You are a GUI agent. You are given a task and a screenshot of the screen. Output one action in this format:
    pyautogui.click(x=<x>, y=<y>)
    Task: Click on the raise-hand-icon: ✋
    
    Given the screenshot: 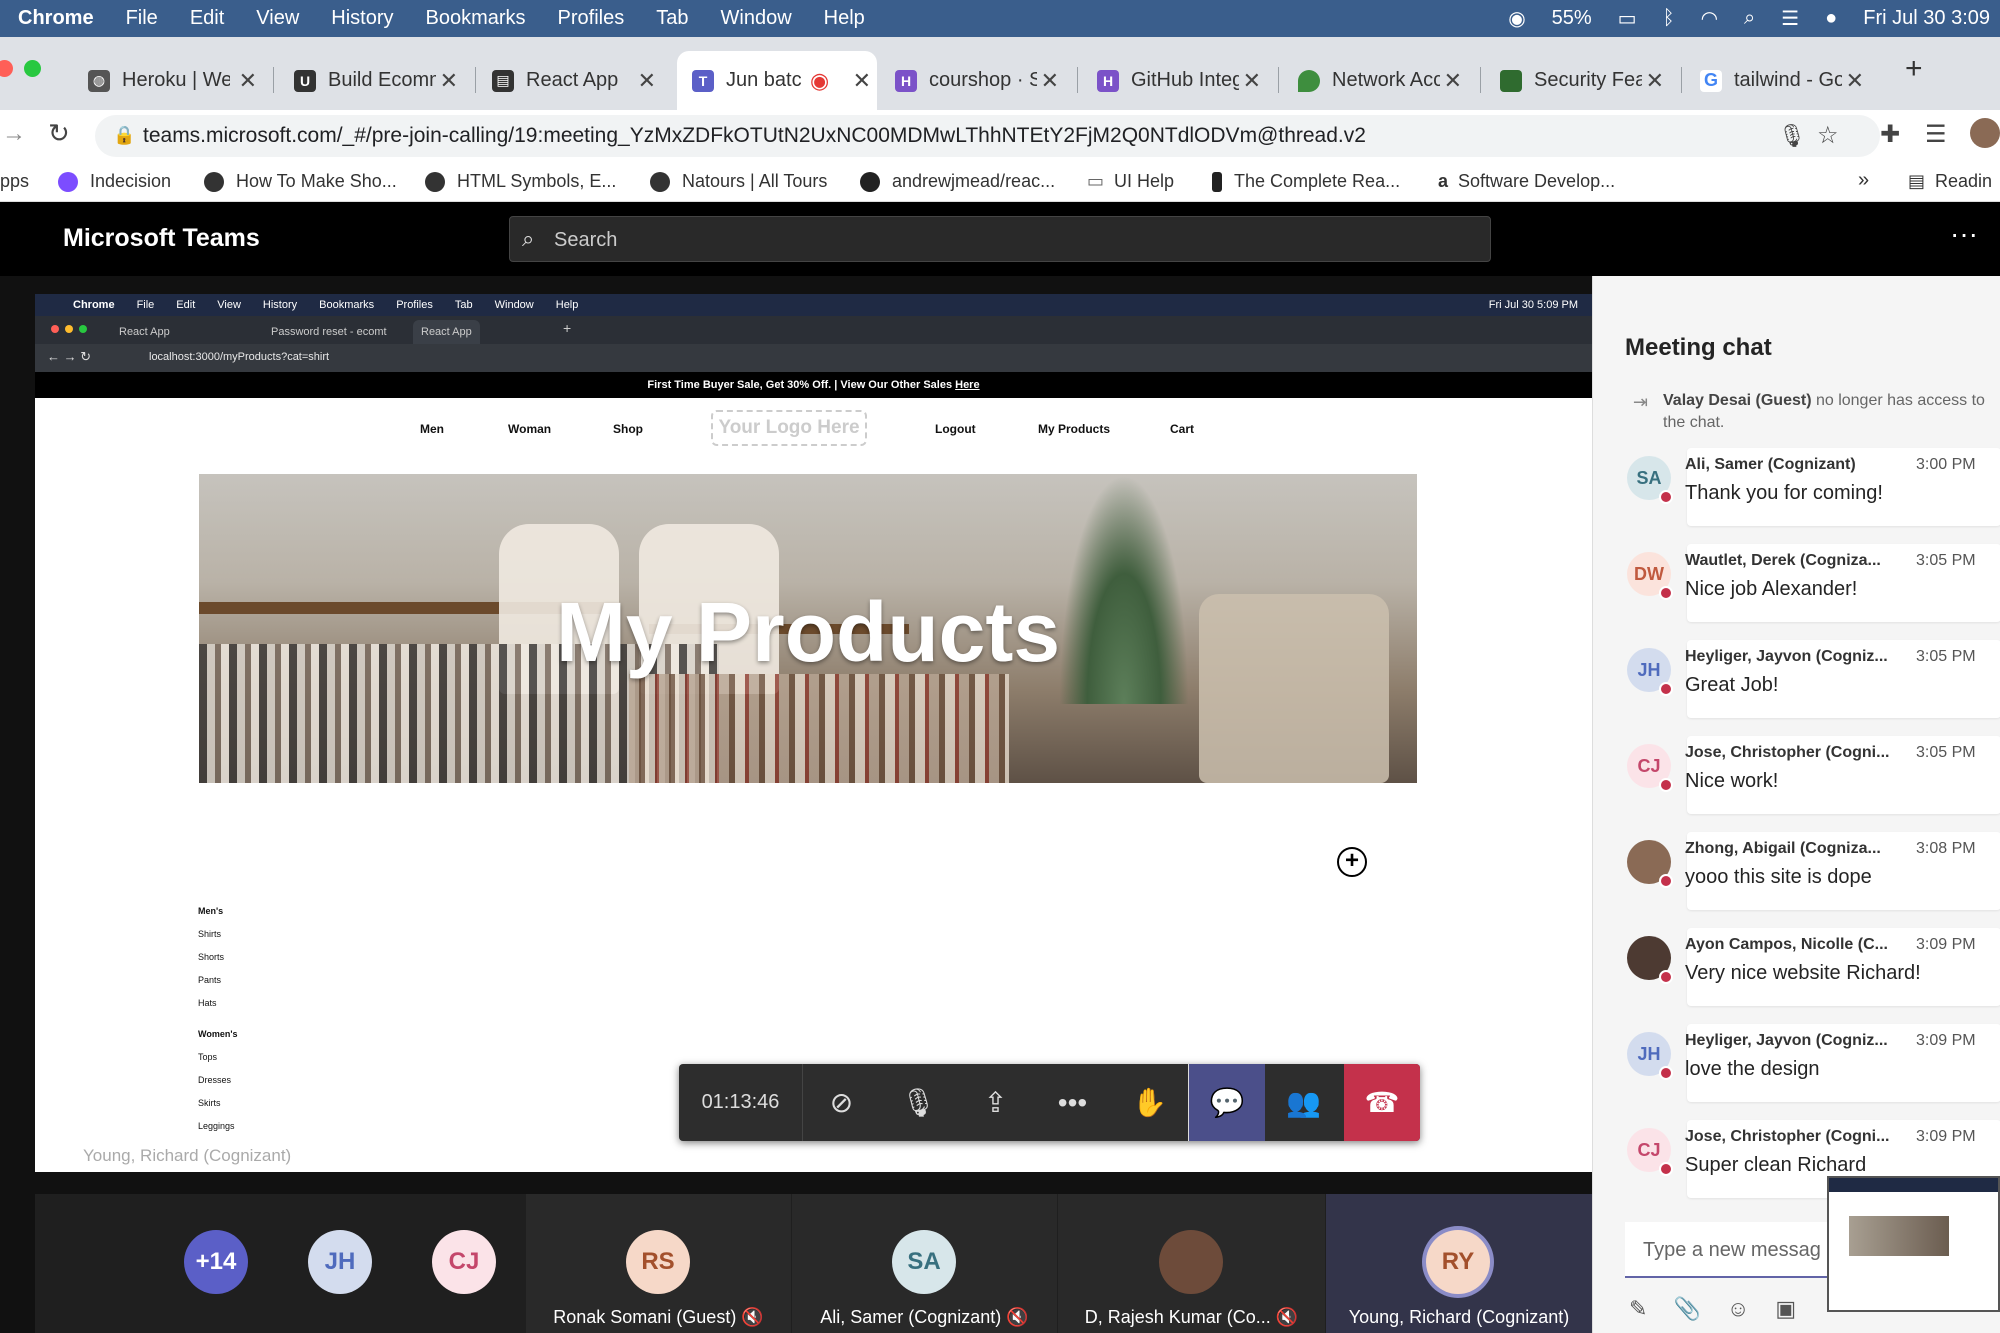 What is the action you would take?
    pyautogui.click(x=1149, y=1102)
    